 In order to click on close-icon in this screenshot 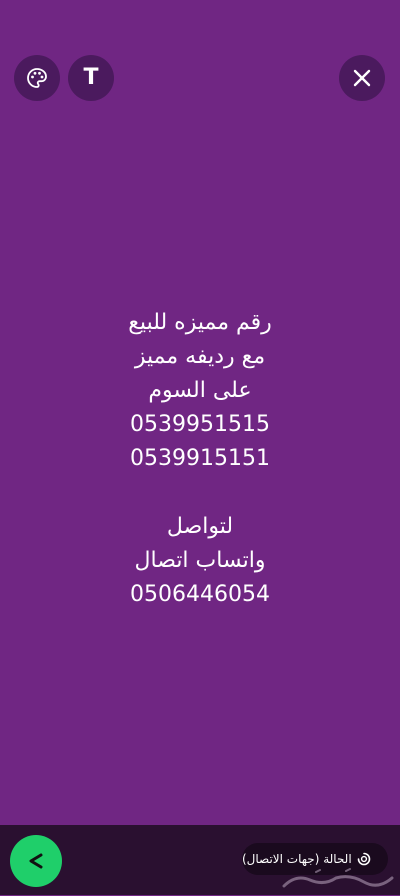, I will do `click(362, 78)`.